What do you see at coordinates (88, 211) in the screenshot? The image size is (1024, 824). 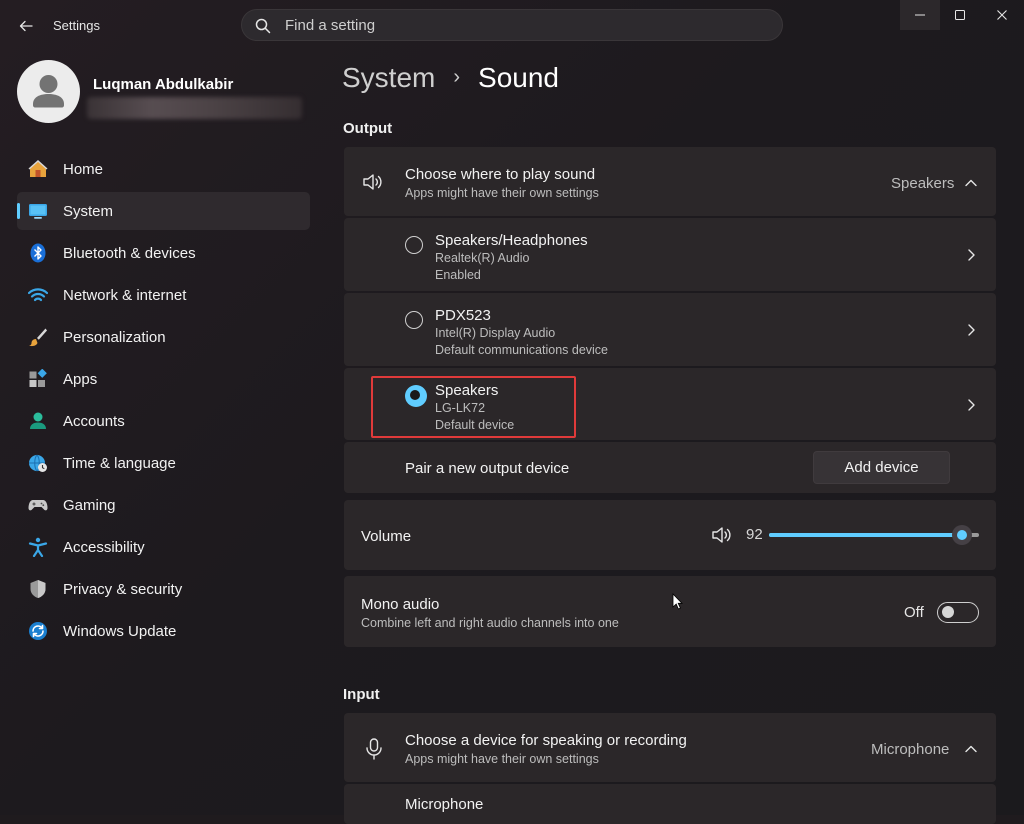 I see `sidebar-item-label: System` at bounding box center [88, 211].